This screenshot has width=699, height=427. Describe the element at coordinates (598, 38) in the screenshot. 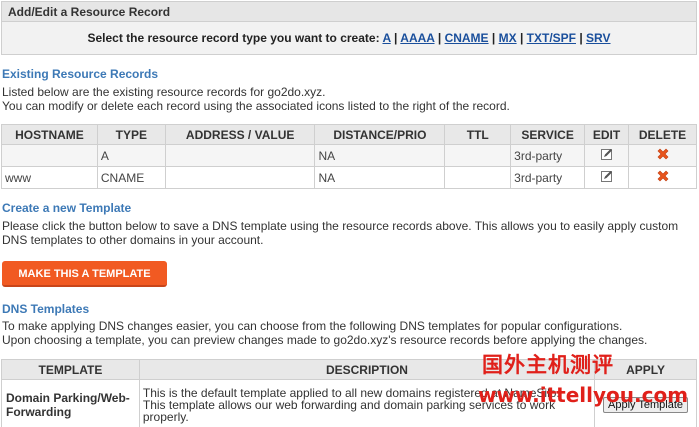

I see `record-type-link-srv: SRV` at that location.